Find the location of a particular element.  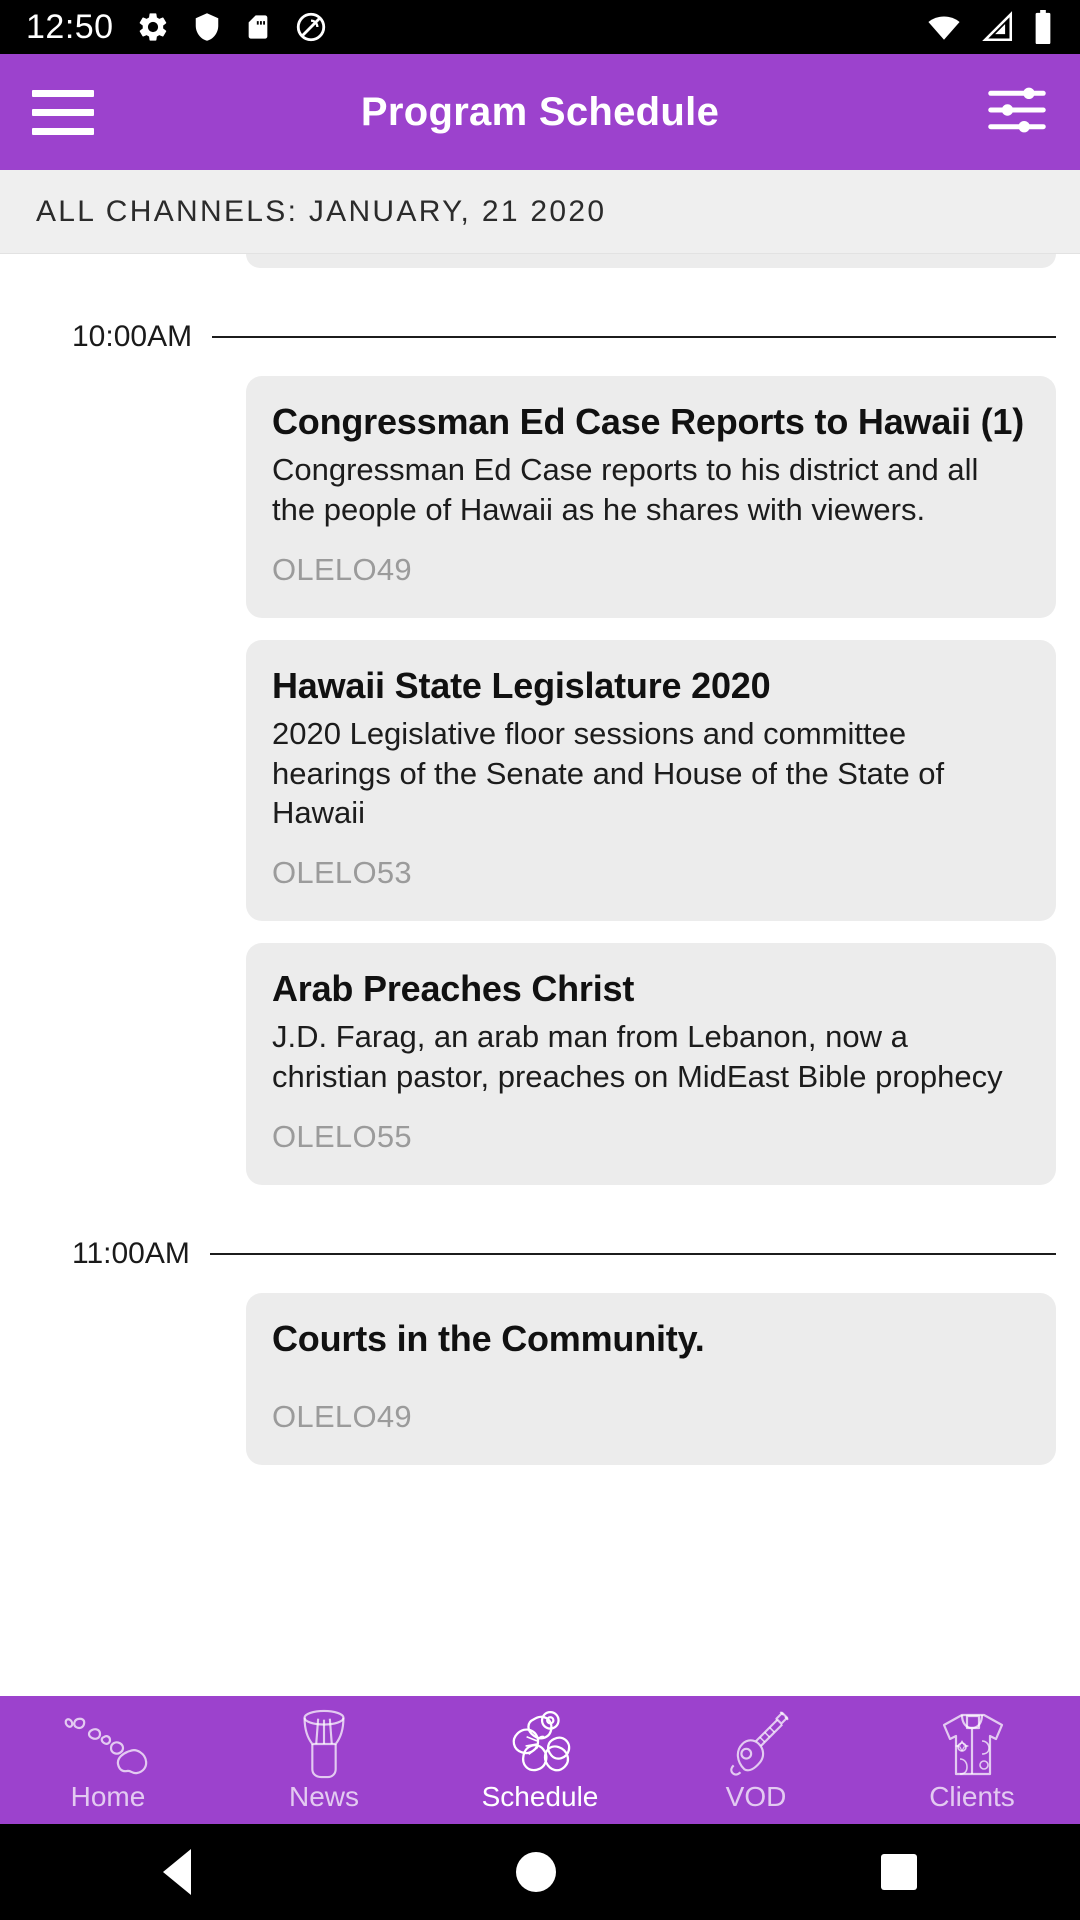

status-bar: 12:50 is located at coordinates (540, 27).